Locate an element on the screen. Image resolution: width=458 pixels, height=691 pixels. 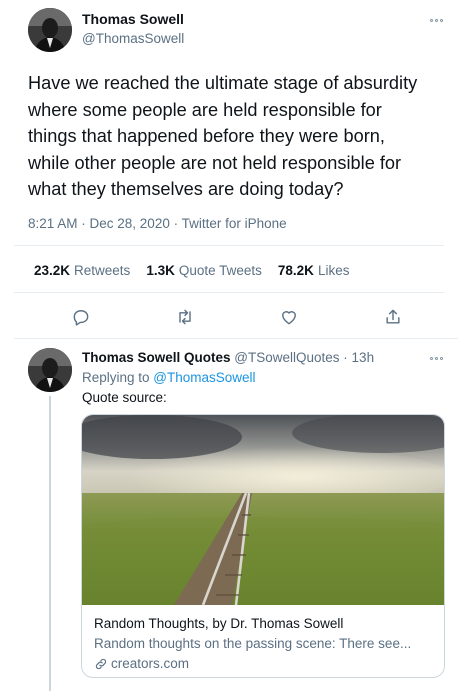
retweet-button is located at coordinates (185, 317).